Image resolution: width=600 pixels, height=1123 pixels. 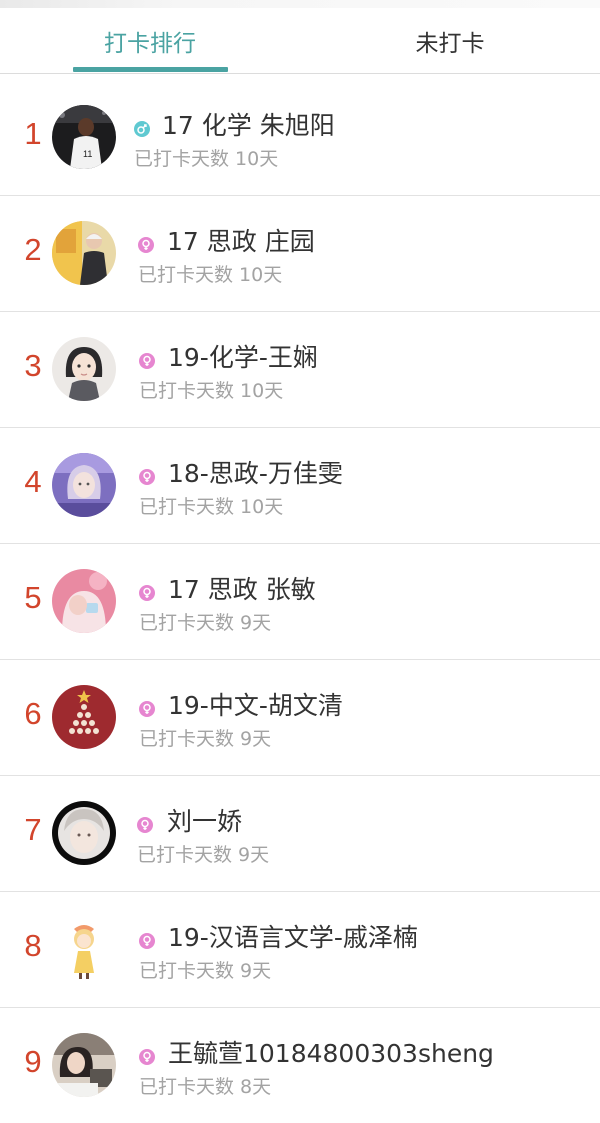 I want to click on member-name: 18-思政-万佳雯, so click(x=255, y=473).